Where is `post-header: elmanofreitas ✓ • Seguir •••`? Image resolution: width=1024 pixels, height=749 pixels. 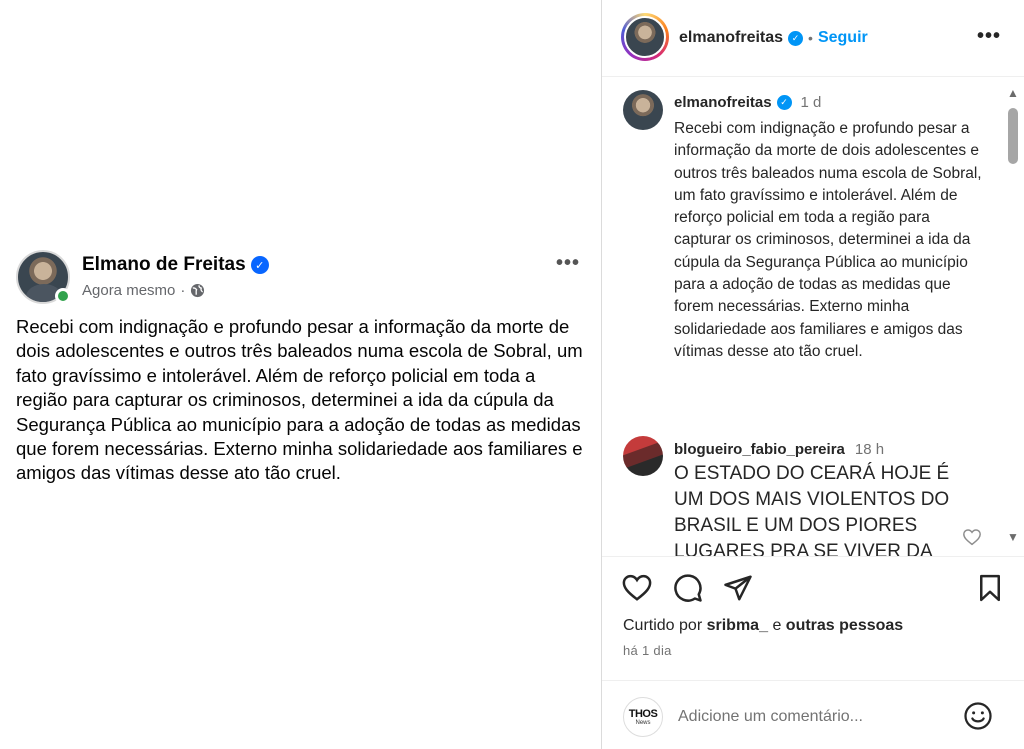
post-header: elmanofreitas ✓ • Seguir ••• is located at coordinates (813, 38).